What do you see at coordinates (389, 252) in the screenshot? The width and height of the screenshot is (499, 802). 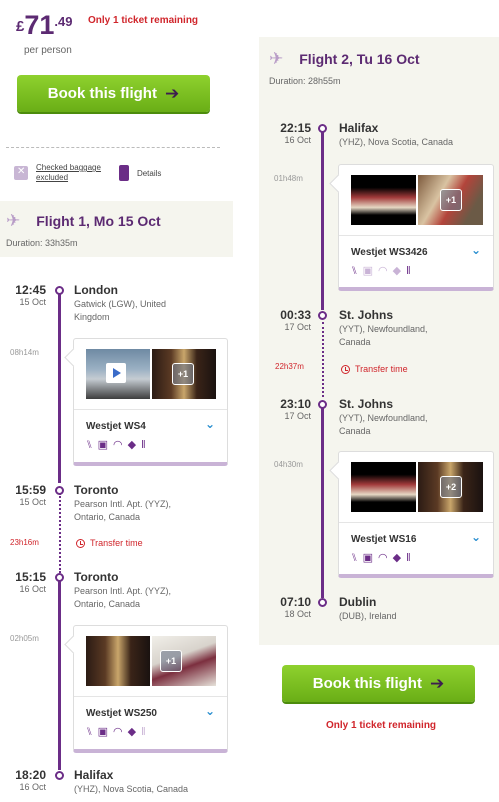 I see `flight-2-leg-1-airline: Westjet WS3426` at bounding box center [389, 252].